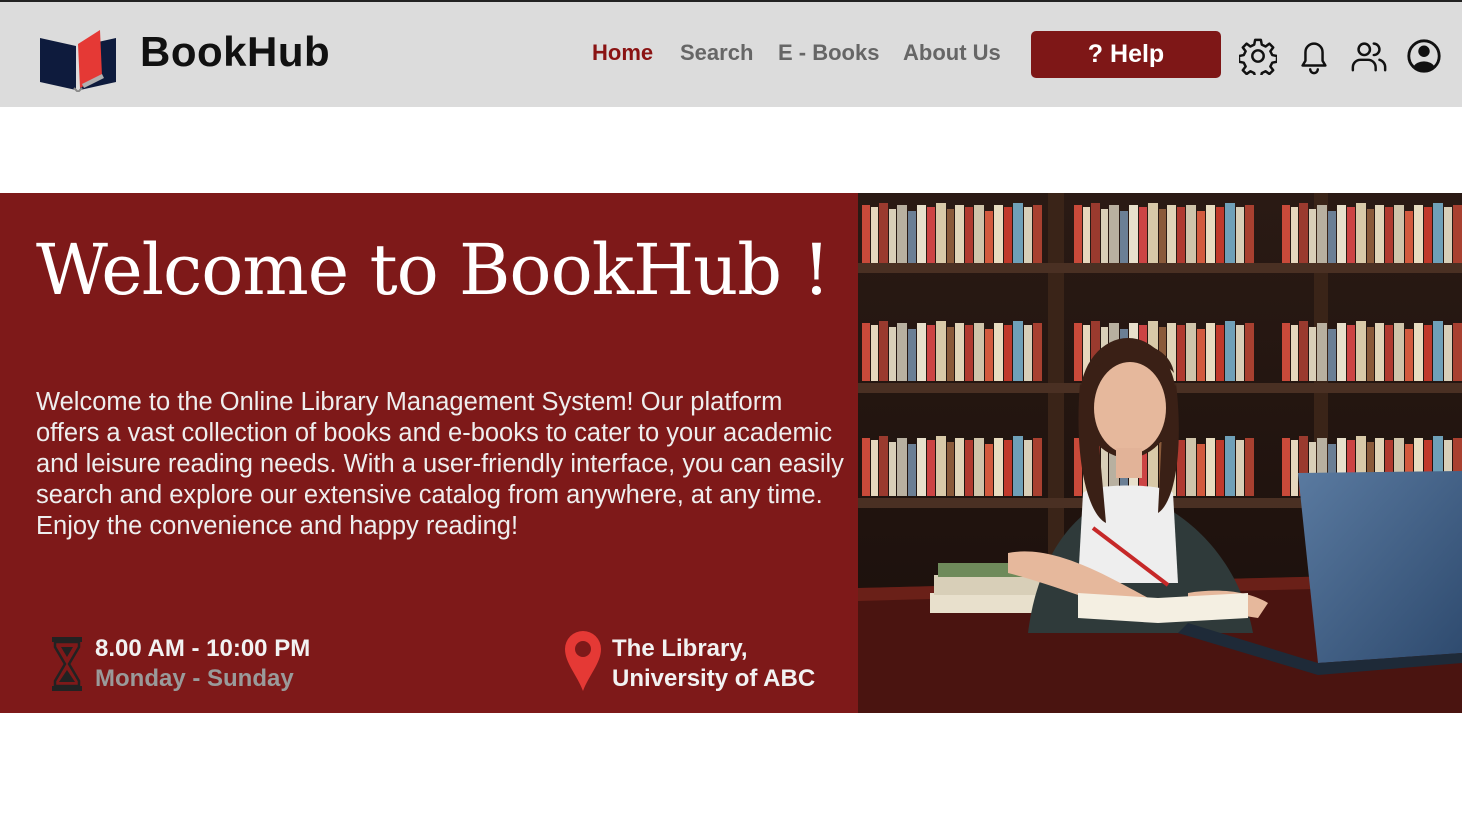 This screenshot has width=1462, height=818. I want to click on location-pin-icon, so click(583, 661).